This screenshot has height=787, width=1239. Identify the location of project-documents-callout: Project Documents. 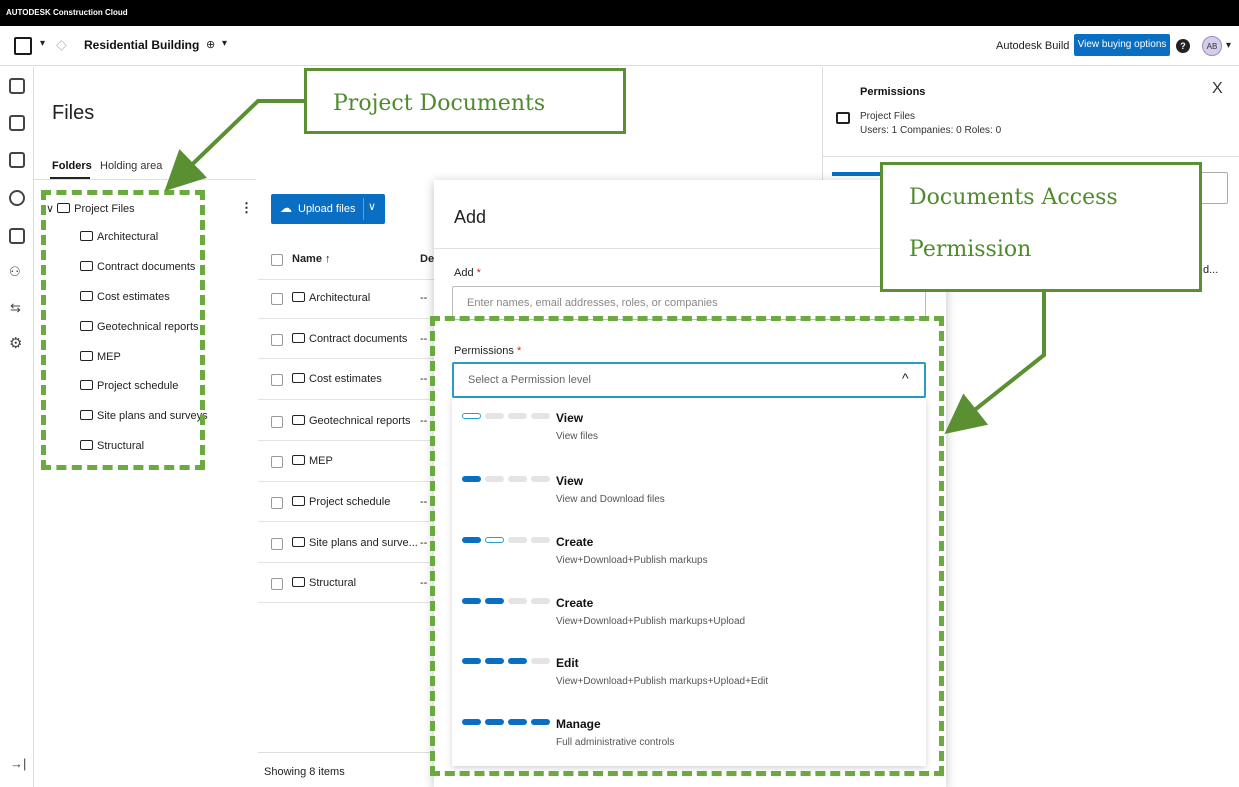
(465, 101).